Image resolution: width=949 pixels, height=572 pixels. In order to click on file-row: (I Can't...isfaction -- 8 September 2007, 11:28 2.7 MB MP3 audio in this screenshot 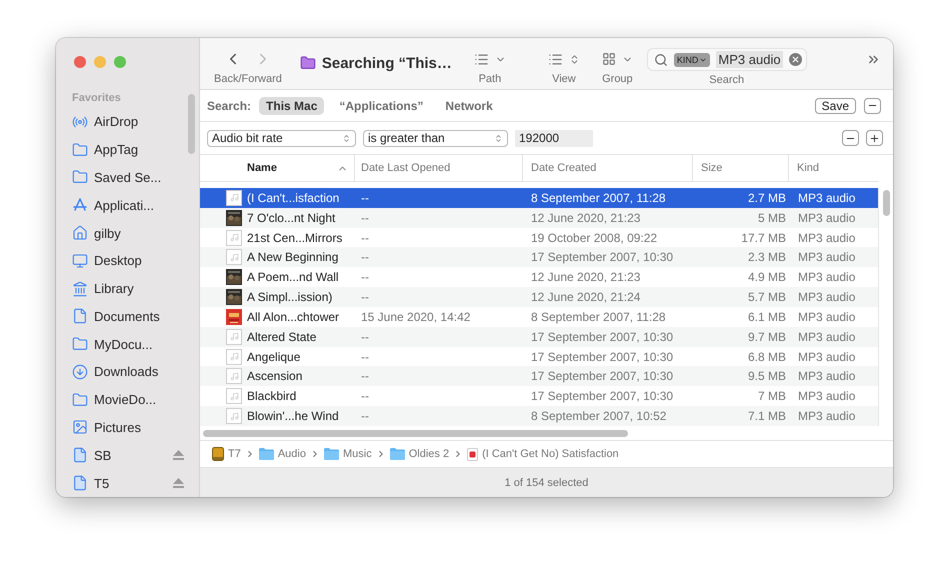, I will do `click(539, 198)`.